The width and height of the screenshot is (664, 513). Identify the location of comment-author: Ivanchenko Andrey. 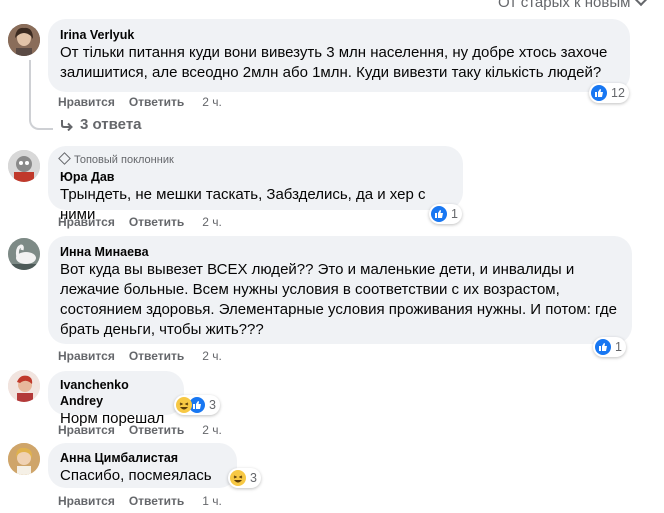
(116, 393).